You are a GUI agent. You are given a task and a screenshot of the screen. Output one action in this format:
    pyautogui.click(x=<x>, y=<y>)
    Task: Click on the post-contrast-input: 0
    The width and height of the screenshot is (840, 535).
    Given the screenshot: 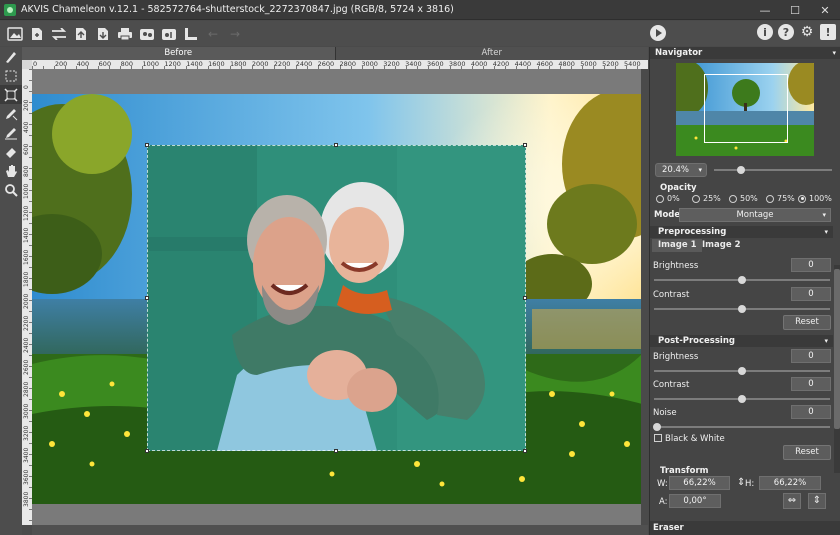 What is the action you would take?
    pyautogui.click(x=811, y=384)
    